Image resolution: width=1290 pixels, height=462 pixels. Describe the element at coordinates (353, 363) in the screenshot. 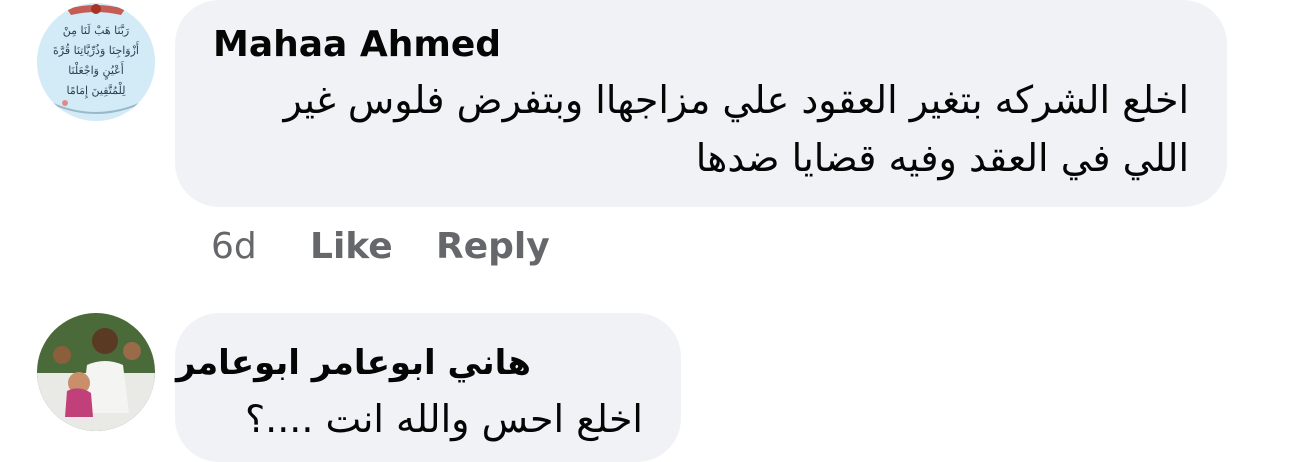

I see `comment-author: هاني ابوعامر ابوعامر` at that location.